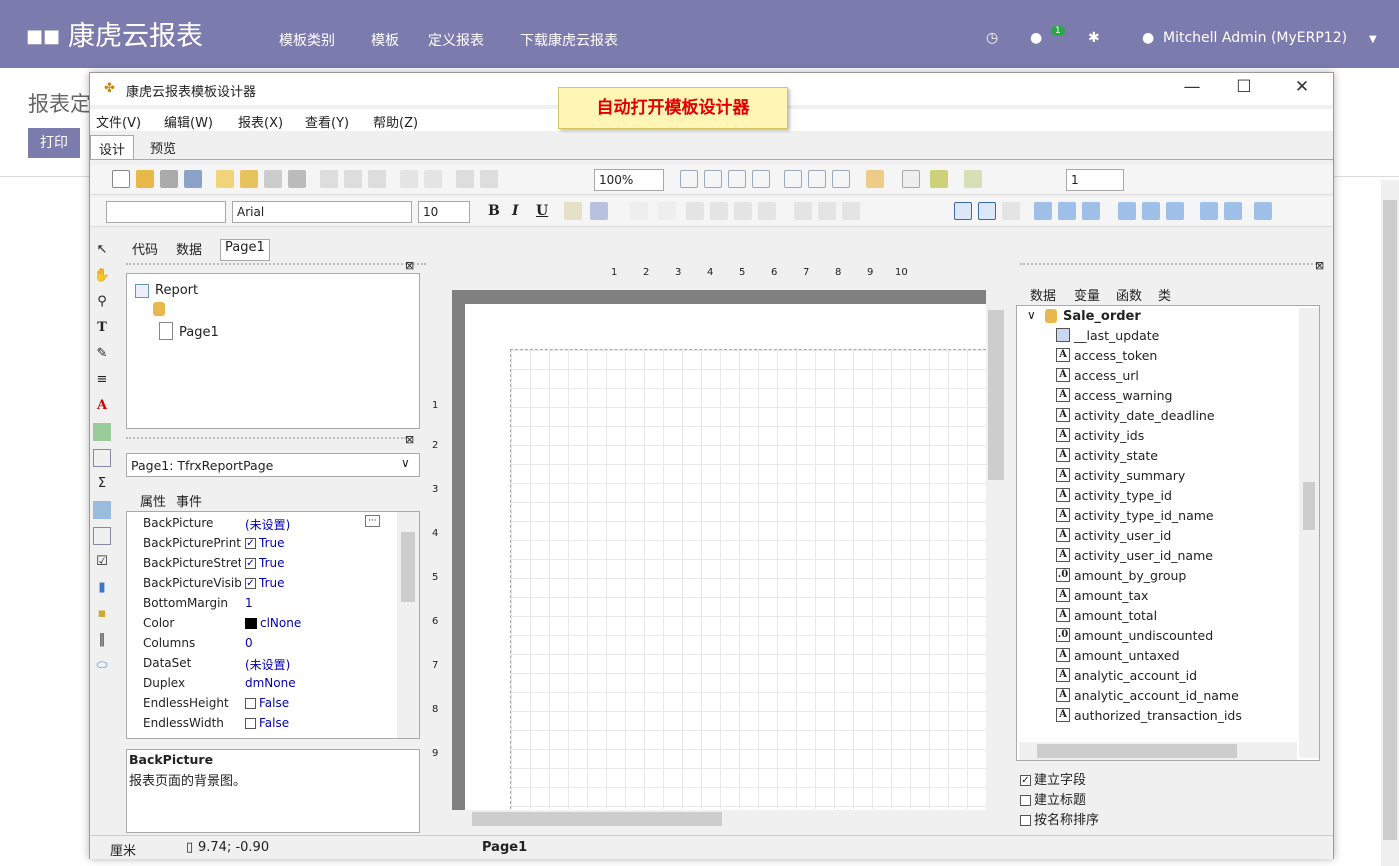 This screenshot has width=1399, height=866. Describe the element at coordinates (145, 250) in the screenshot. I see `tab-code: 代码` at that location.